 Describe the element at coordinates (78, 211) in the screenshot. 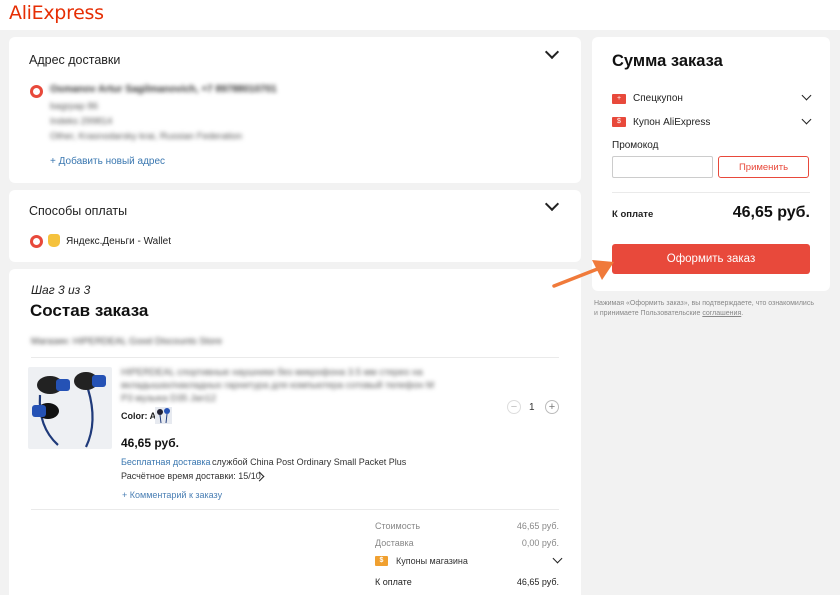

I see `payment-methods-title: Способы оплаты` at that location.